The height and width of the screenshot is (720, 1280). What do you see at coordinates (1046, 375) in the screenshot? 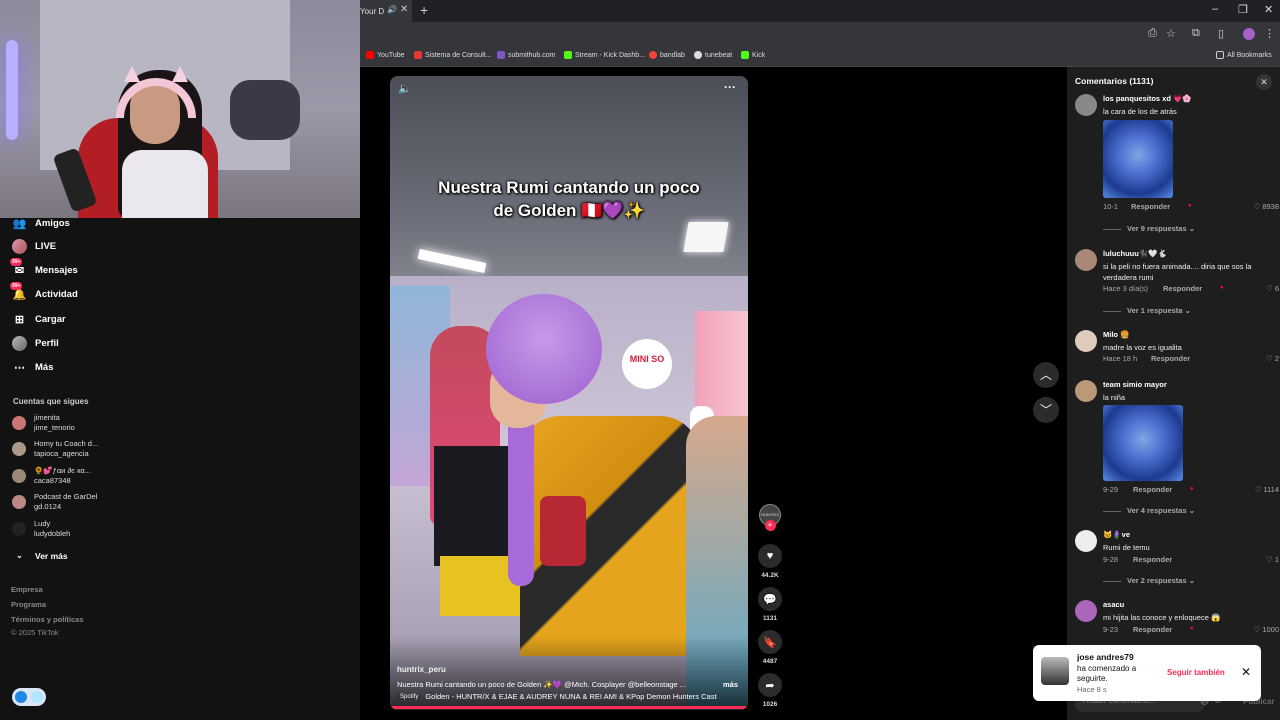
I see `previous-video-button: ︿` at bounding box center [1046, 375].